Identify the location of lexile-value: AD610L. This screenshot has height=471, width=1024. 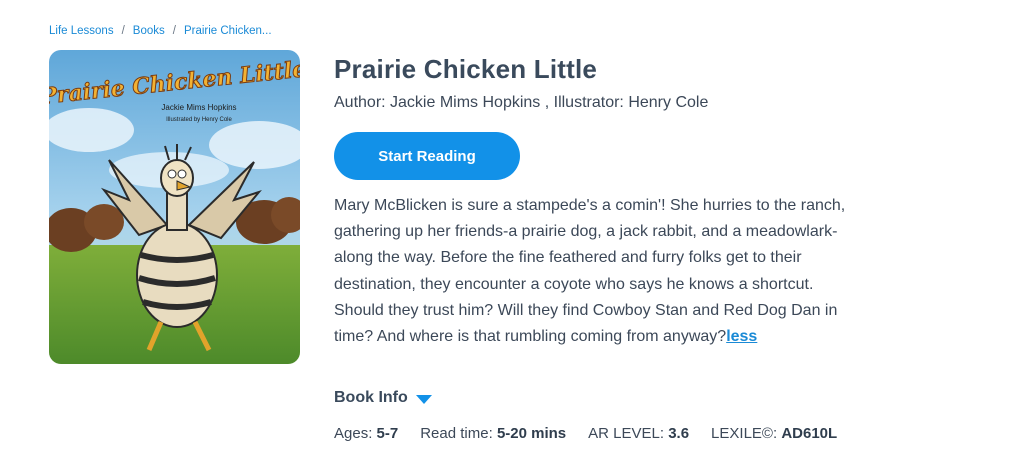
(809, 433).